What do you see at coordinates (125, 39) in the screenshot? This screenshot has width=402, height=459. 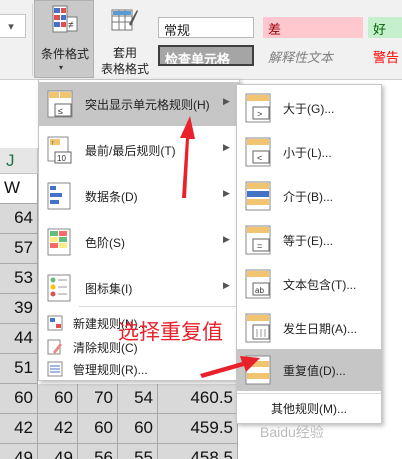 I see `table-format-button: 套用 表格格式` at bounding box center [125, 39].